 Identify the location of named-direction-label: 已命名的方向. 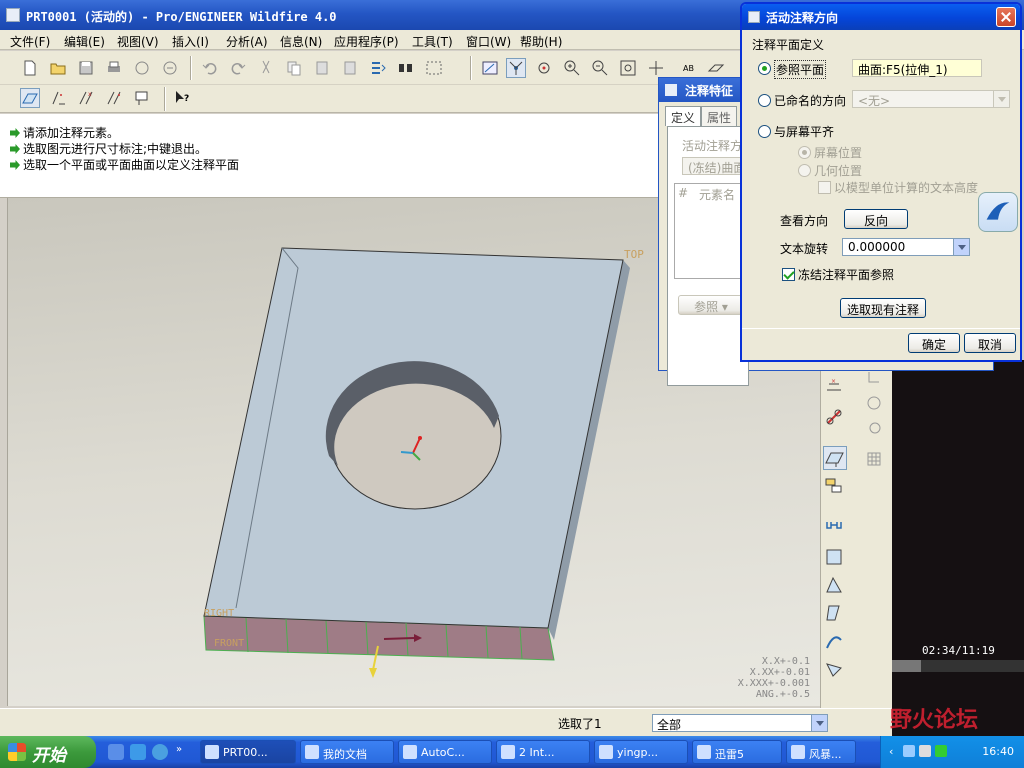
(810, 100).